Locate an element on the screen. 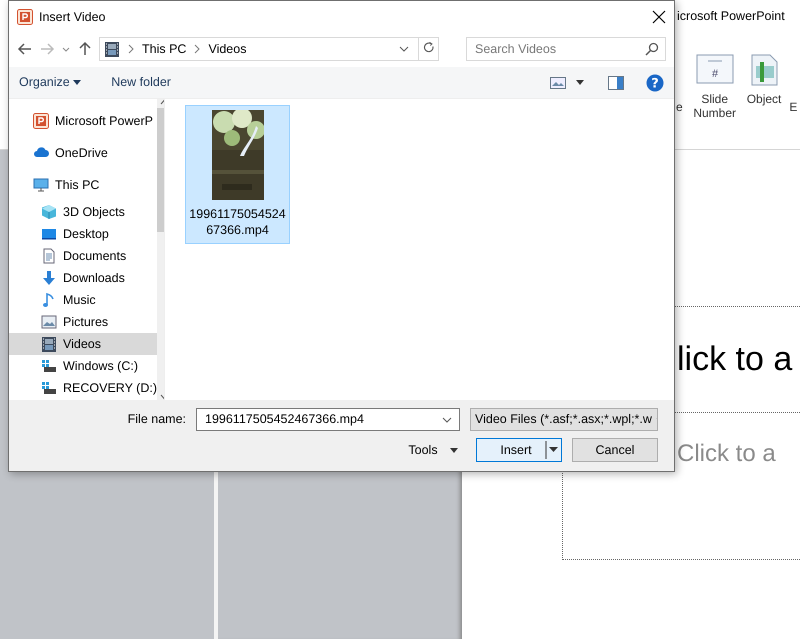 The width and height of the screenshot is (800, 640). search-icon is located at coordinates (652, 49).